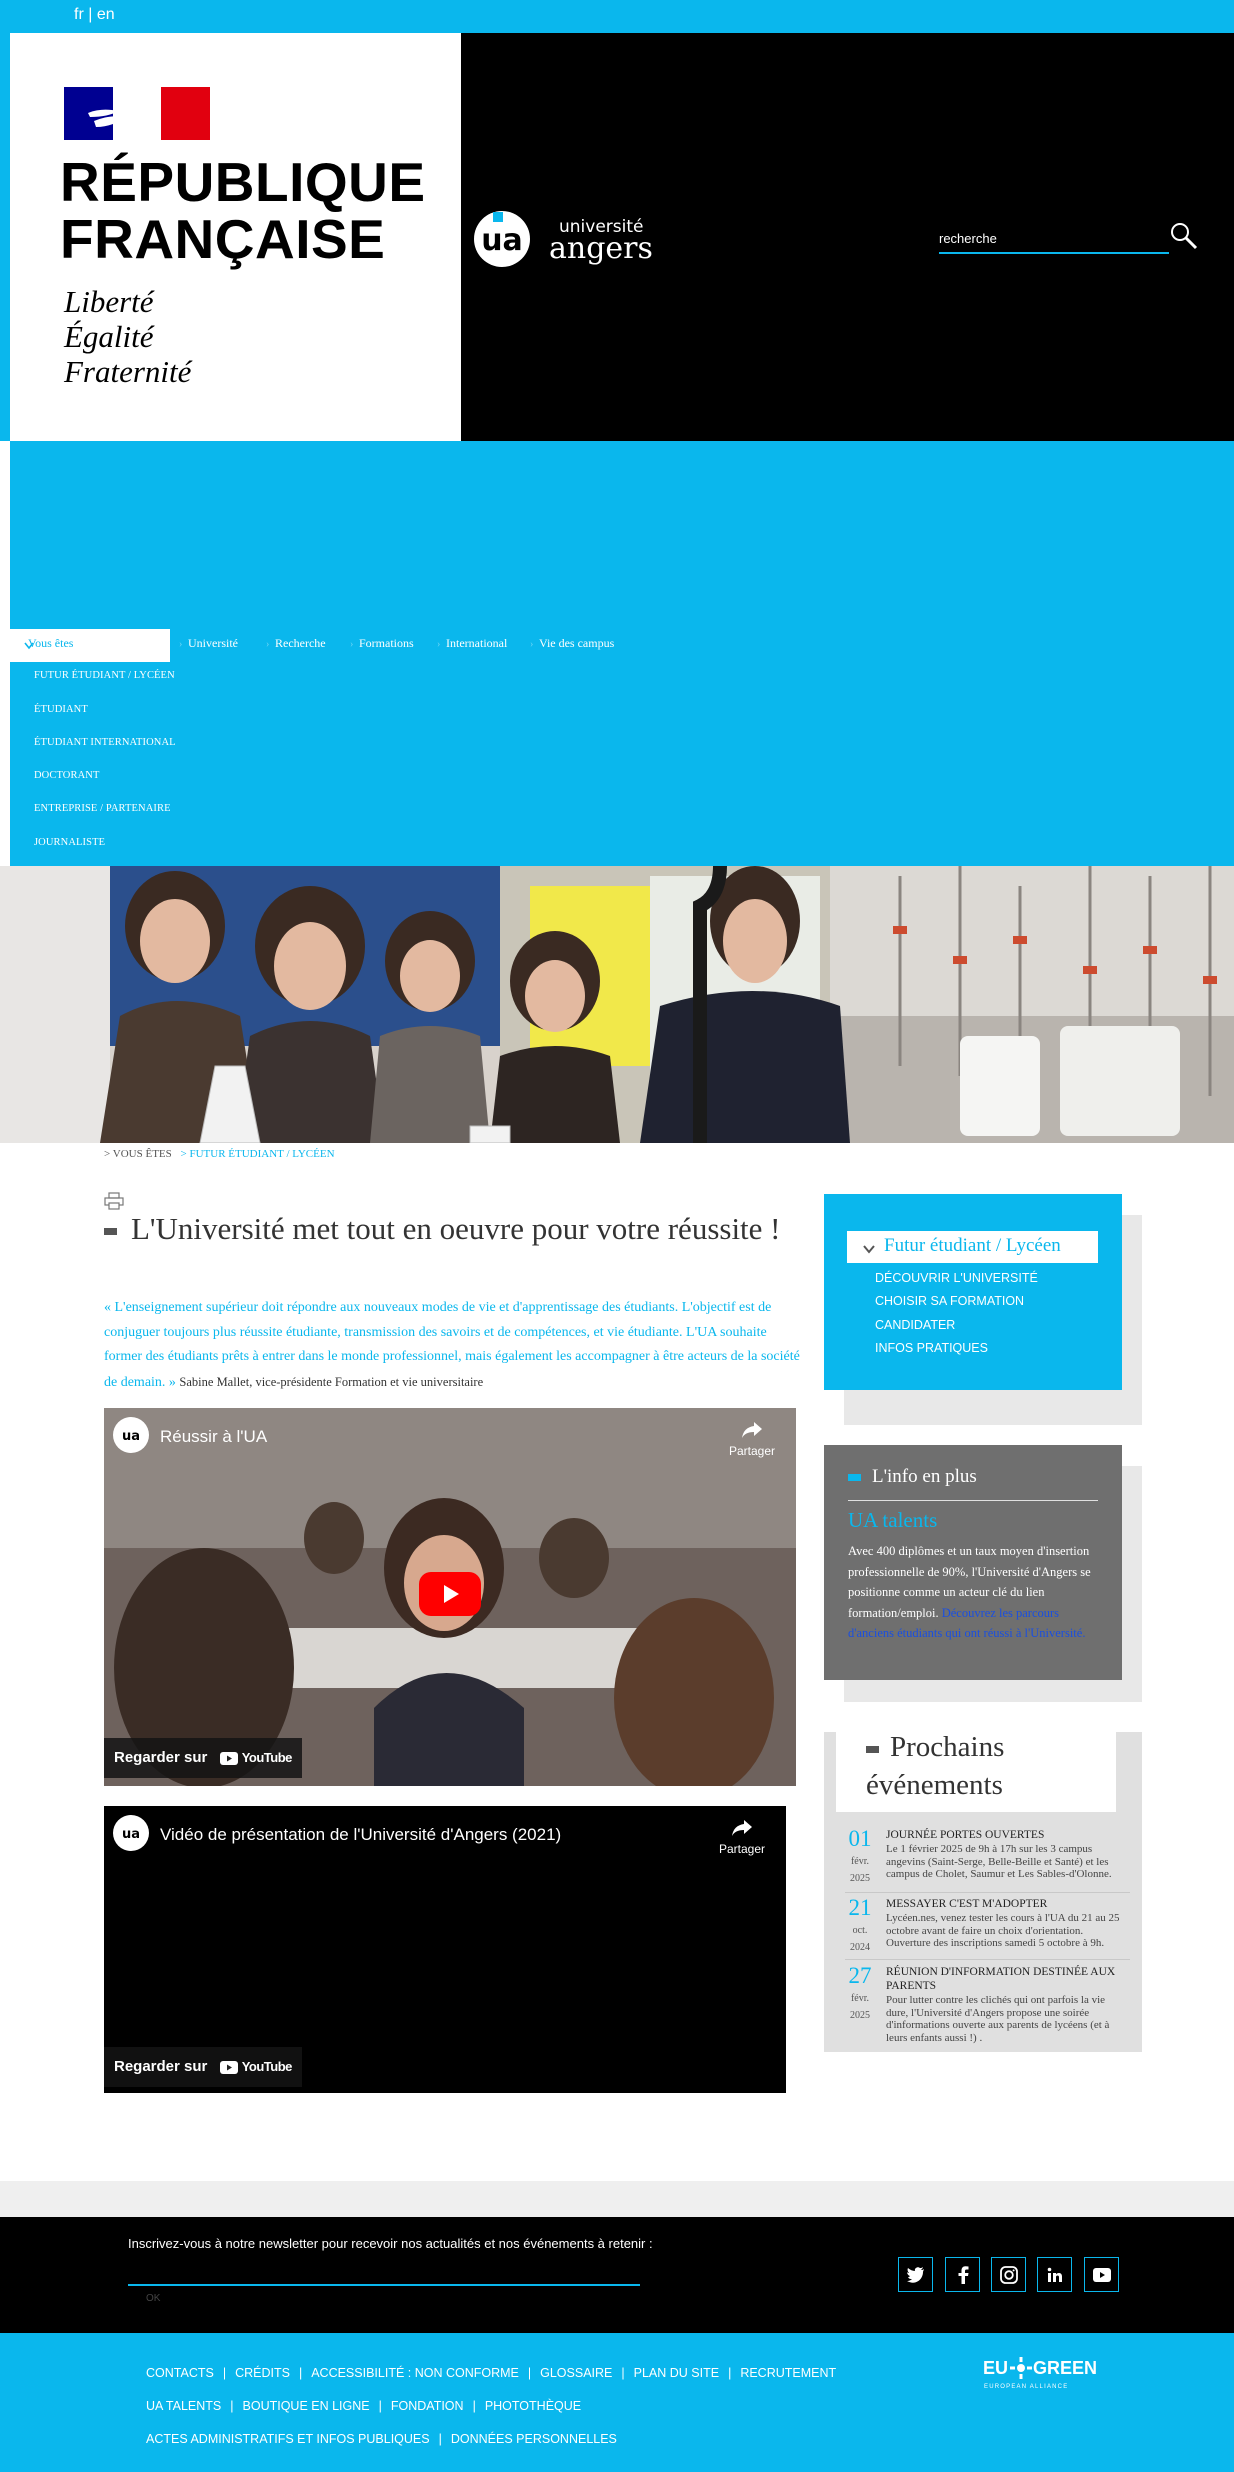 The height and width of the screenshot is (2472, 1234). What do you see at coordinates (1101, 2274) in the screenshot?
I see `youtube-icon` at bounding box center [1101, 2274].